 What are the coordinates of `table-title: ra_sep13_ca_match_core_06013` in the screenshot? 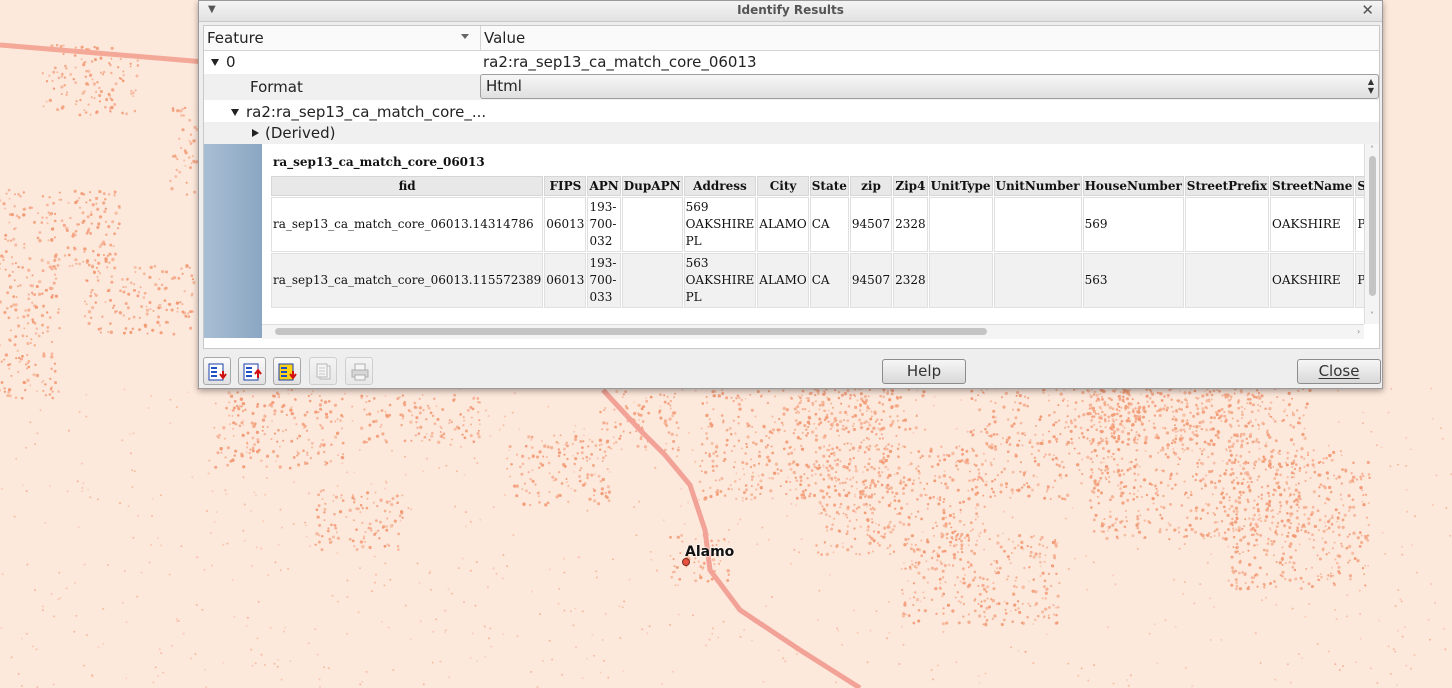 It's located at (379, 162).